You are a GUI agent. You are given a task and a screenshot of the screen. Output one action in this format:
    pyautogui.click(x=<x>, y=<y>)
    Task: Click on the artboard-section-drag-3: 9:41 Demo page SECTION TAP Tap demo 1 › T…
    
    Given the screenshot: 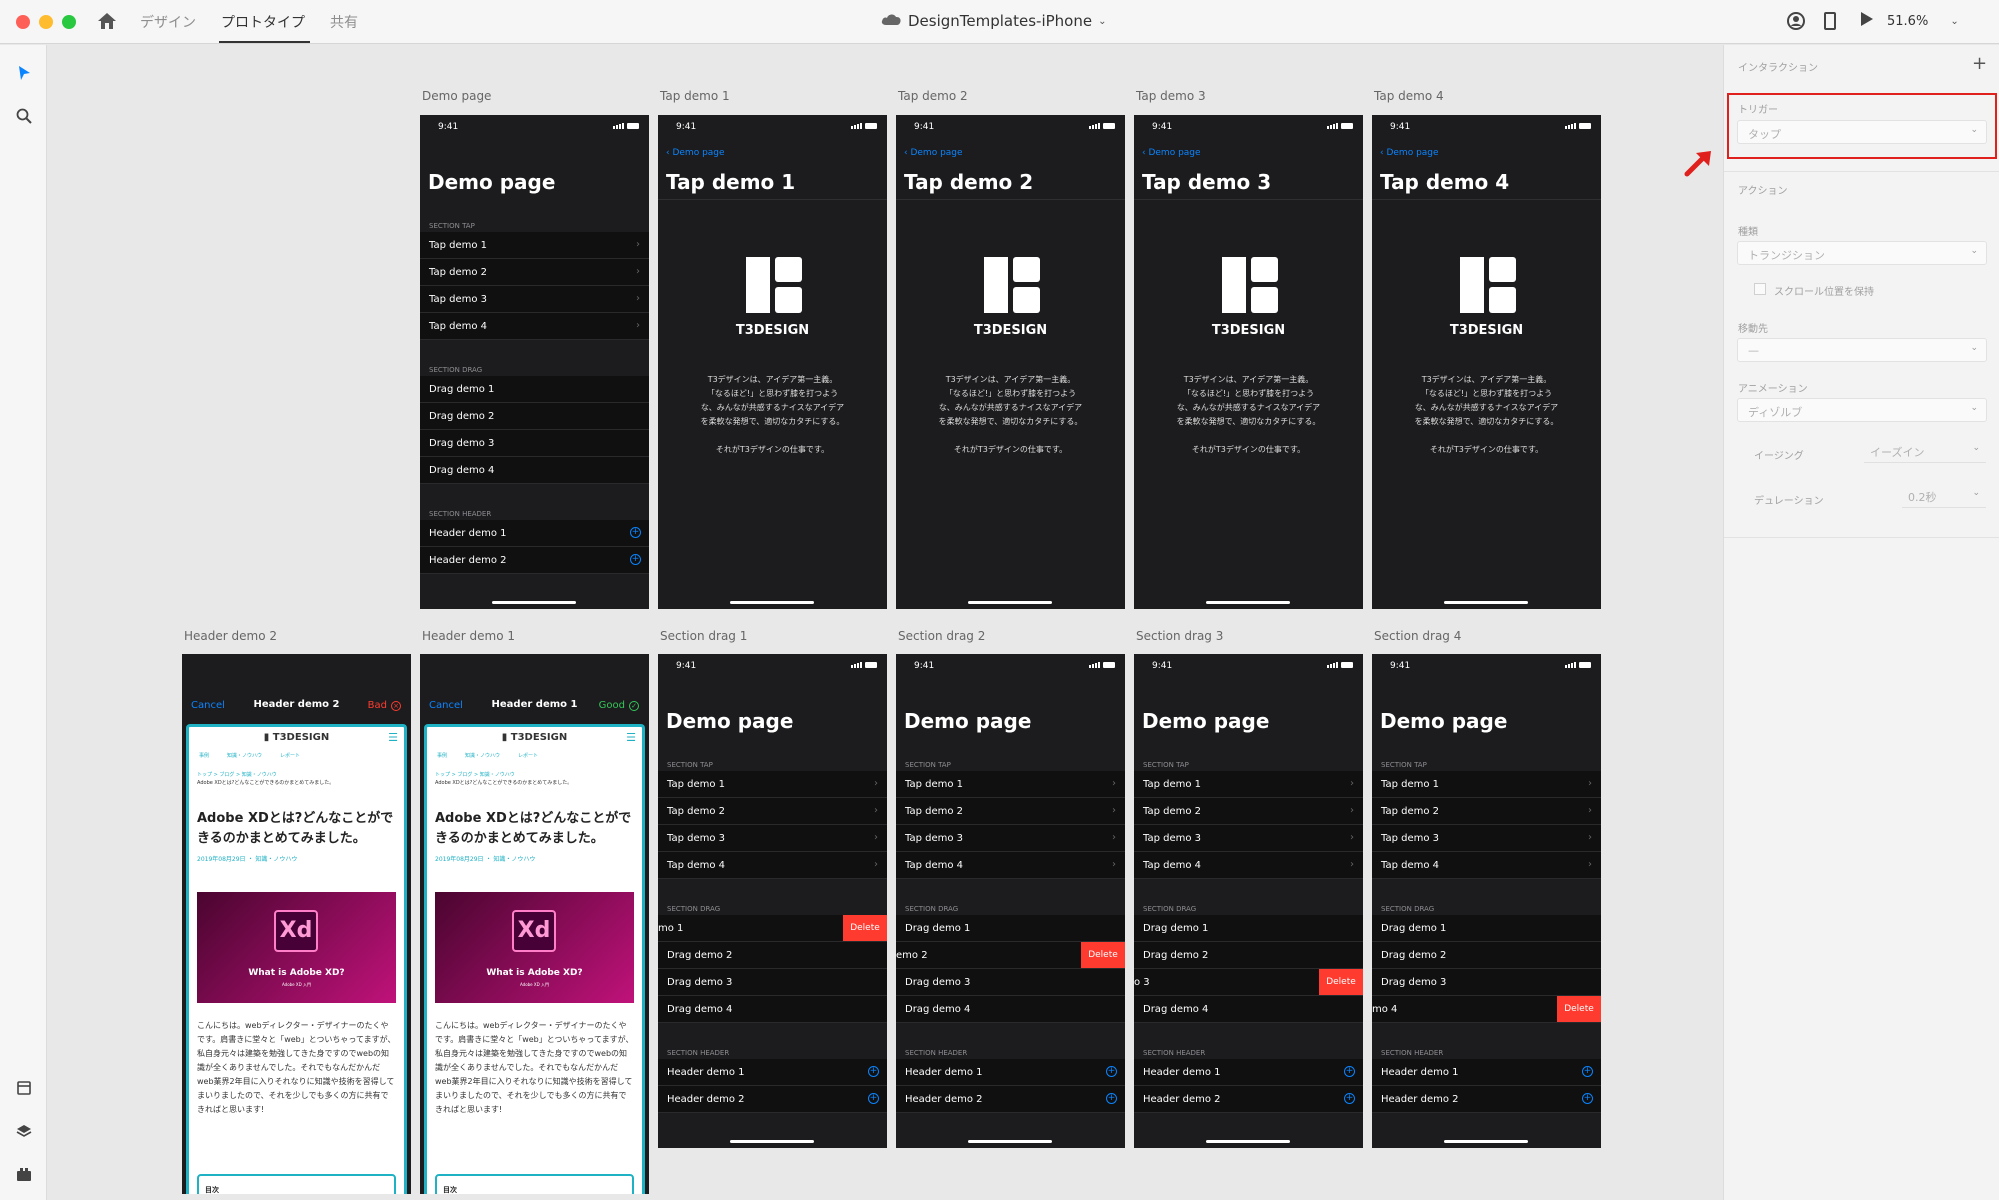 What is the action you would take?
    pyautogui.click(x=1248, y=901)
    